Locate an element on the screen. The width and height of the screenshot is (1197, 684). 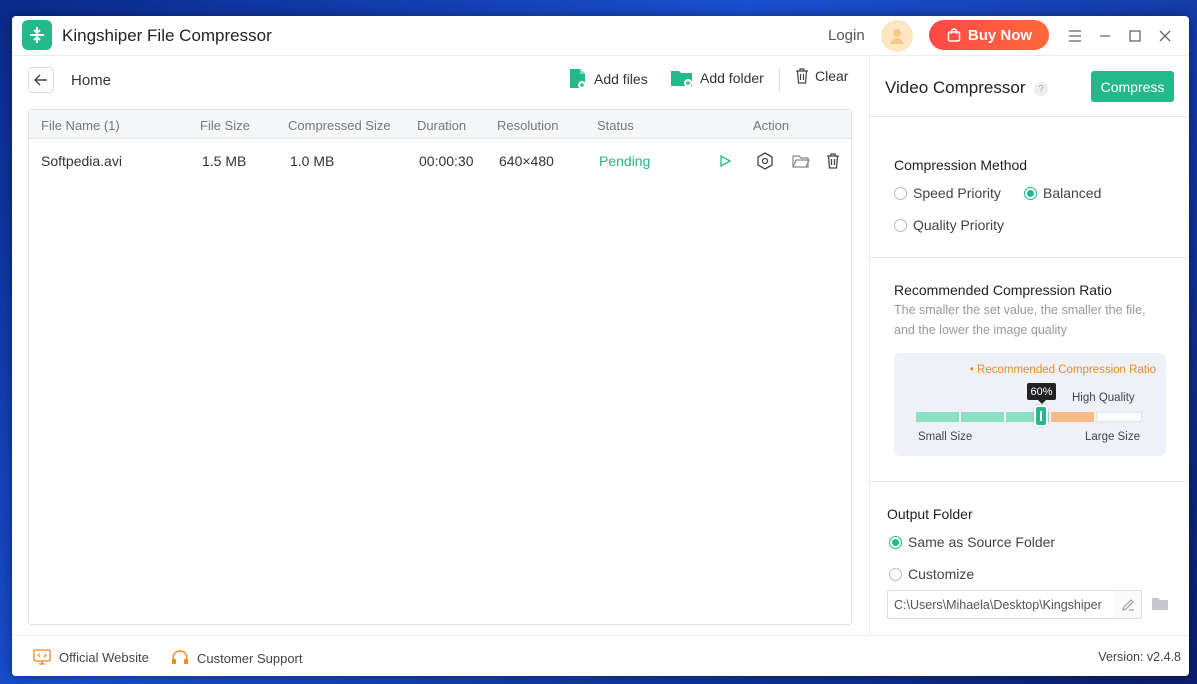
customer-support-link: Customer Support is located at coordinates (237, 658).